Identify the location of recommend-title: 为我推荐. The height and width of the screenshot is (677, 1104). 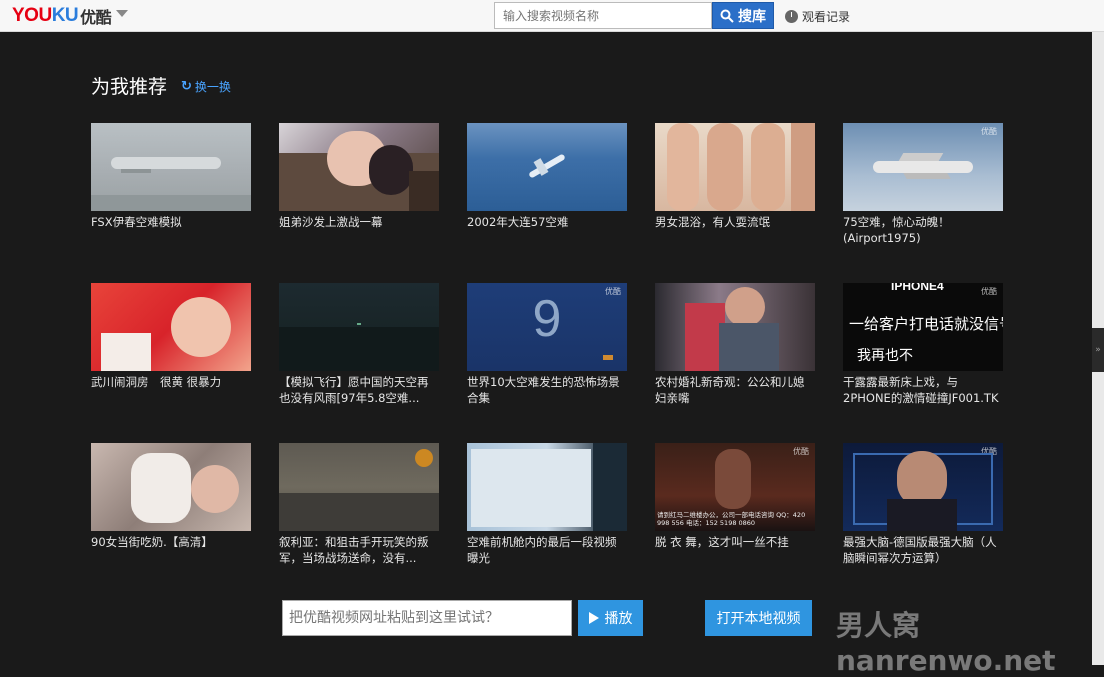
(129, 87).